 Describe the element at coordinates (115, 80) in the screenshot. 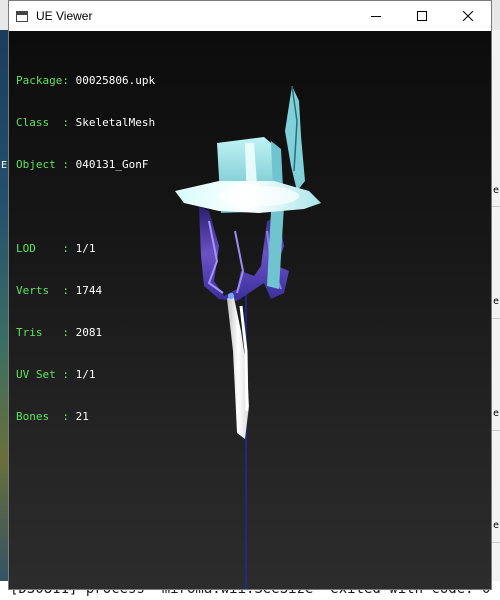

I see `info-value: 00025806.upk` at that location.